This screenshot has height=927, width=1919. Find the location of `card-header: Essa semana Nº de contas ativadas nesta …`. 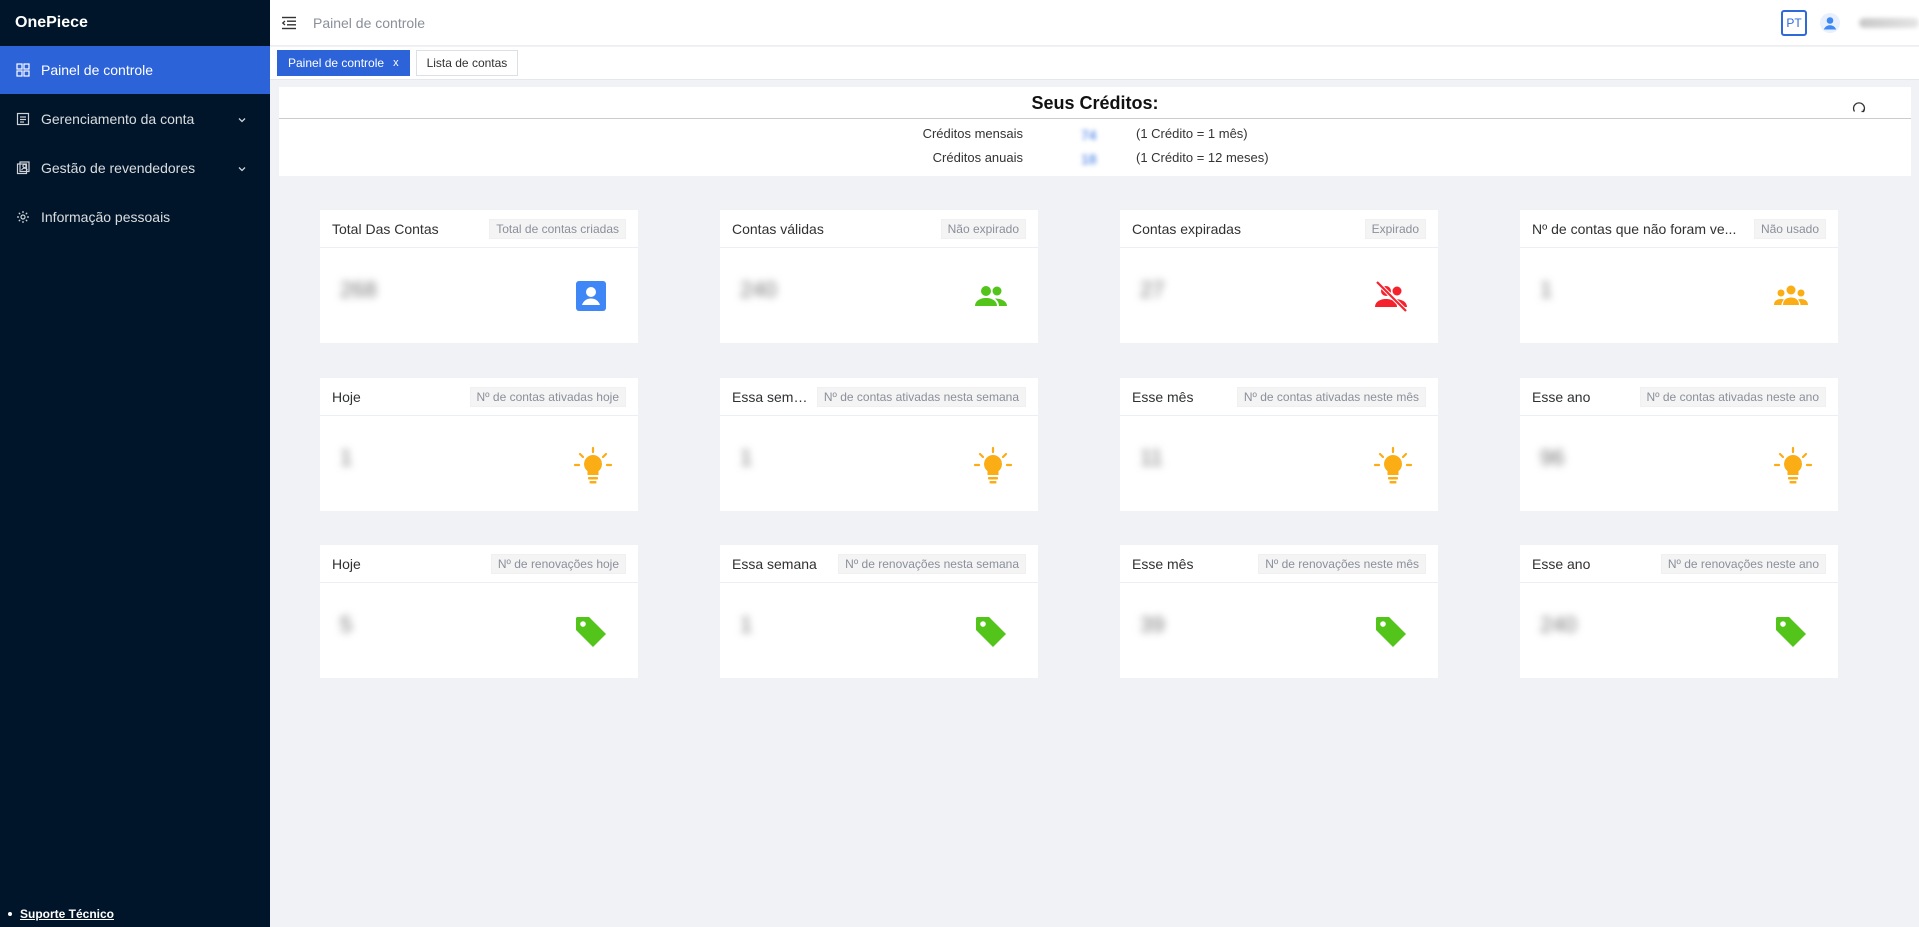

card-header: Essa semana Nº de contas ativadas nesta … is located at coordinates (879, 397).